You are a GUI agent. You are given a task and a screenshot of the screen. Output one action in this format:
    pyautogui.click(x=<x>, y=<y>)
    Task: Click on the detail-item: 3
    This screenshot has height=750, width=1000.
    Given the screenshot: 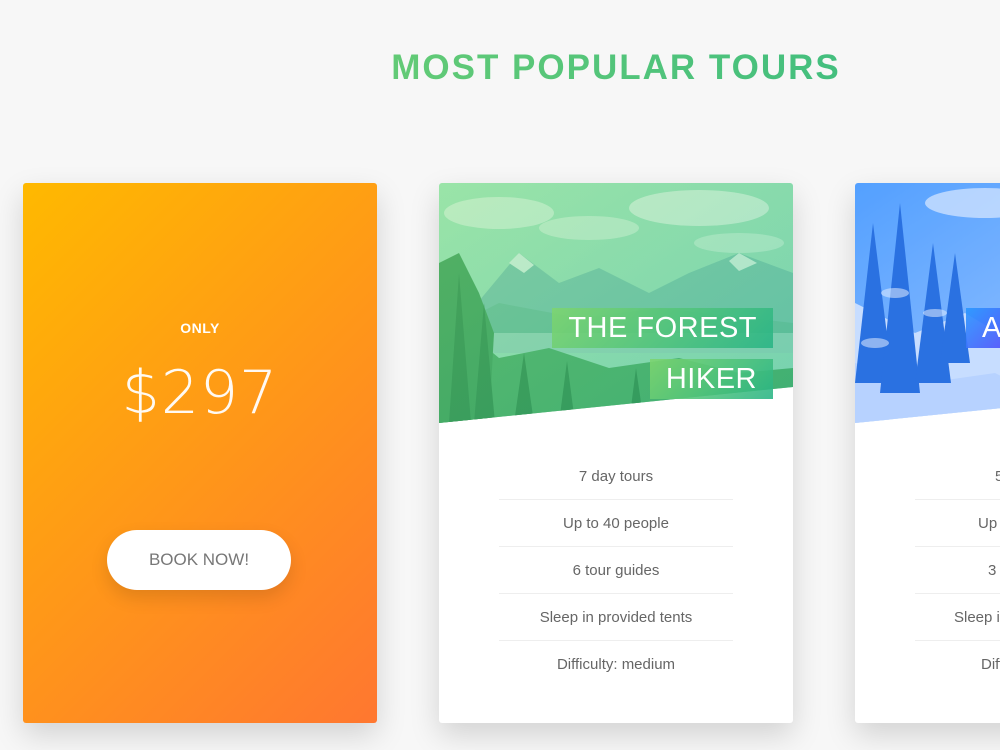 What is the action you would take?
    pyautogui.click(x=957, y=570)
    